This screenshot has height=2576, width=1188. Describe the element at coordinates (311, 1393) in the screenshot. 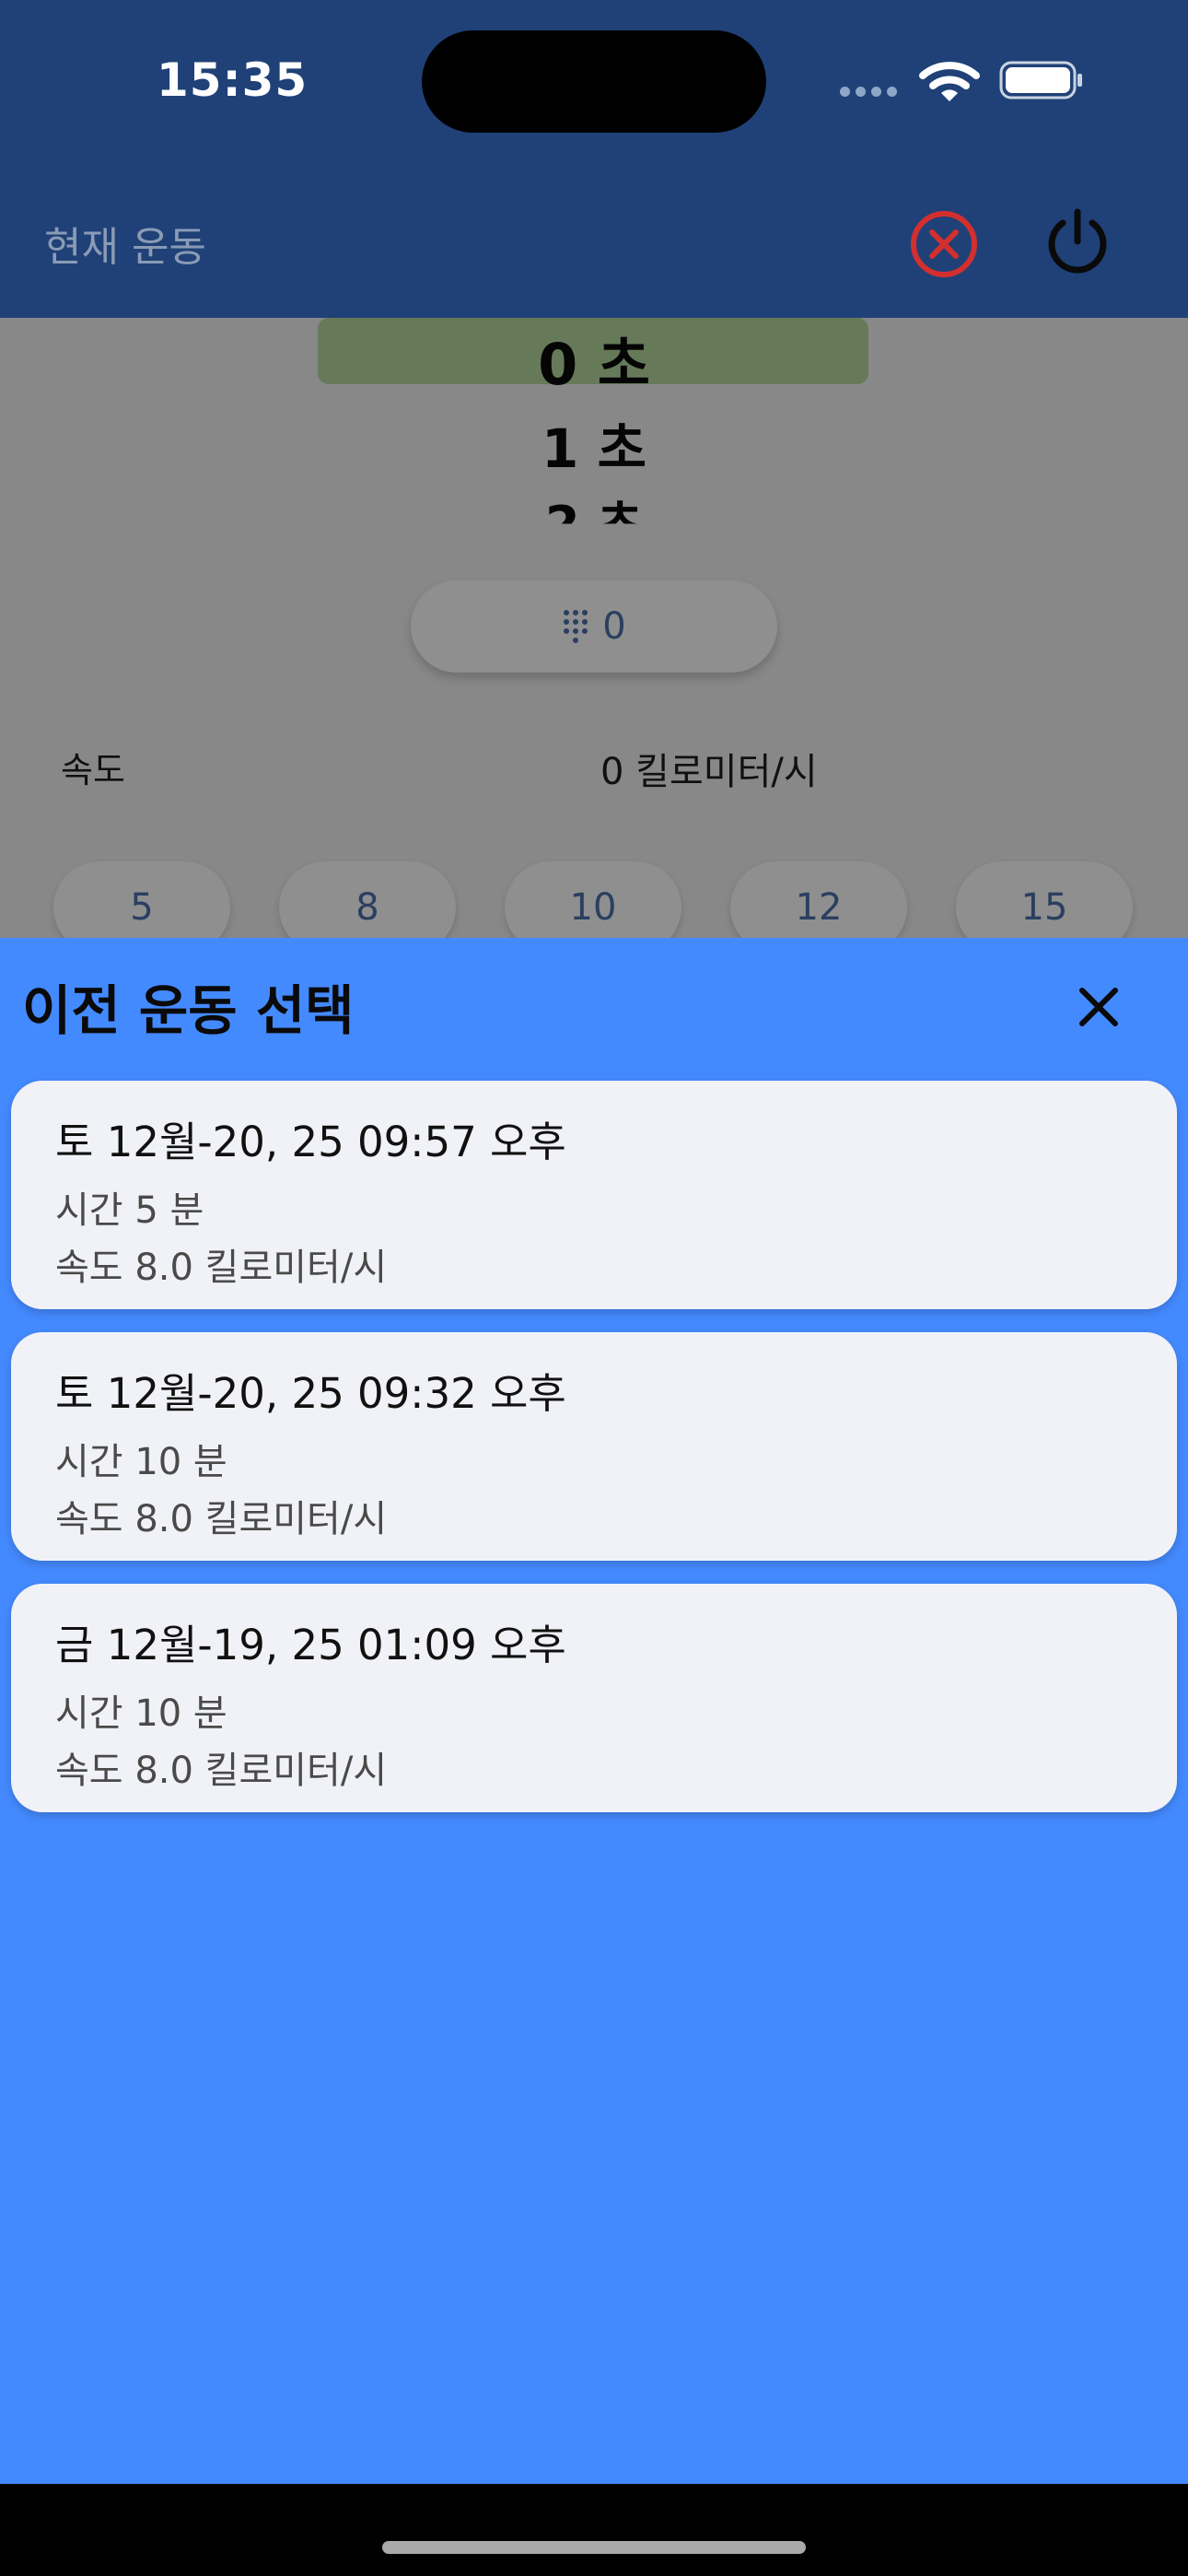

I see `workout-date: 토 12월-20, 25 09:32 오후` at that location.